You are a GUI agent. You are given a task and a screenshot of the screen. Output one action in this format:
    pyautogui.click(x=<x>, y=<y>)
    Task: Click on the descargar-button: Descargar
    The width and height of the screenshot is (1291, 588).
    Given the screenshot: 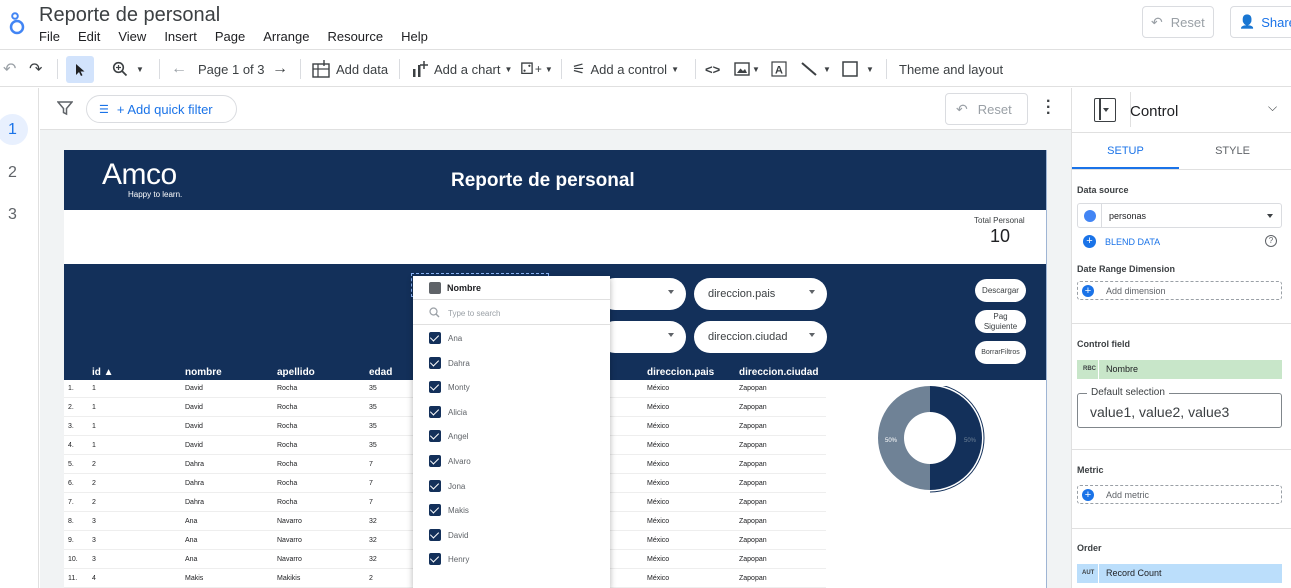 What is the action you would take?
    pyautogui.click(x=1000, y=290)
    